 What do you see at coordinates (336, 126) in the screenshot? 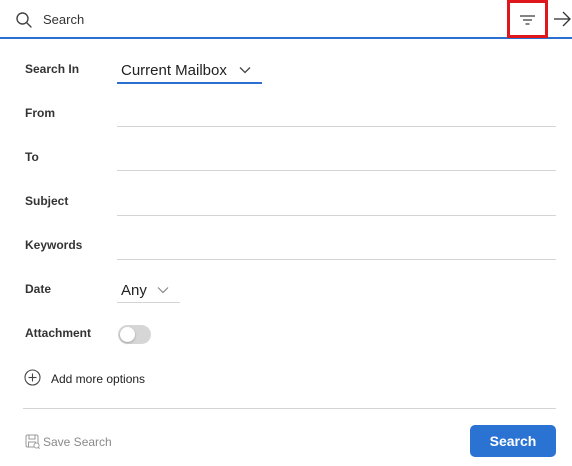
I see `from-field` at bounding box center [336, 126].